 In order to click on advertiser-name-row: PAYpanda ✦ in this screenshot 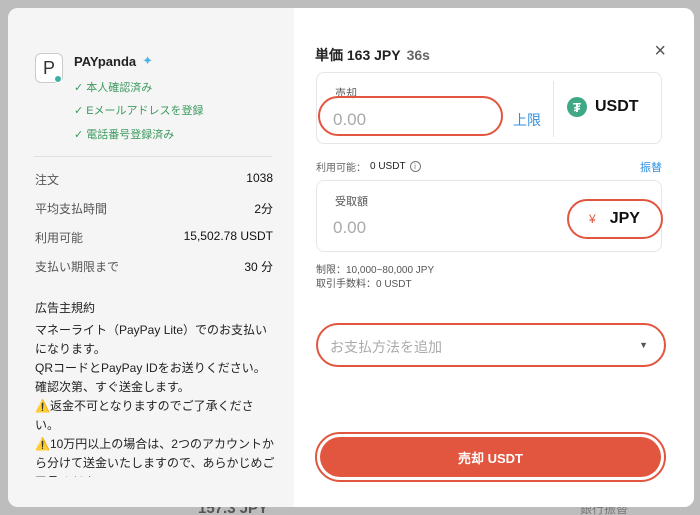, I will do `click(113, 61)`.